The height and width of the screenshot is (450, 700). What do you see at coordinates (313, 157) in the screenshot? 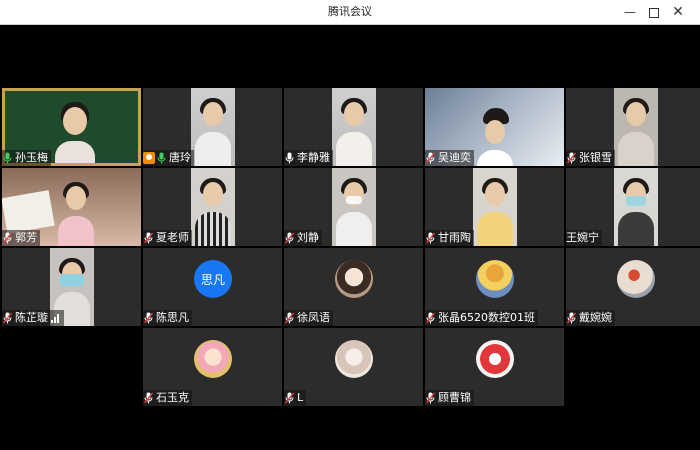
I see `participant-name: 李静雅` at bounding box center [313, 157].